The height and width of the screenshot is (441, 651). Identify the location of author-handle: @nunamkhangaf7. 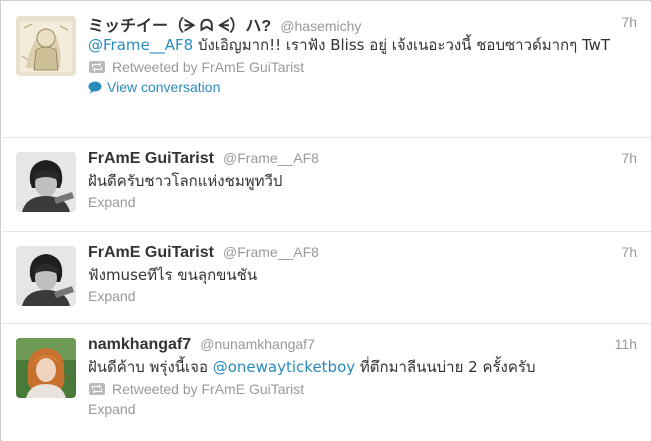
(257, 344).